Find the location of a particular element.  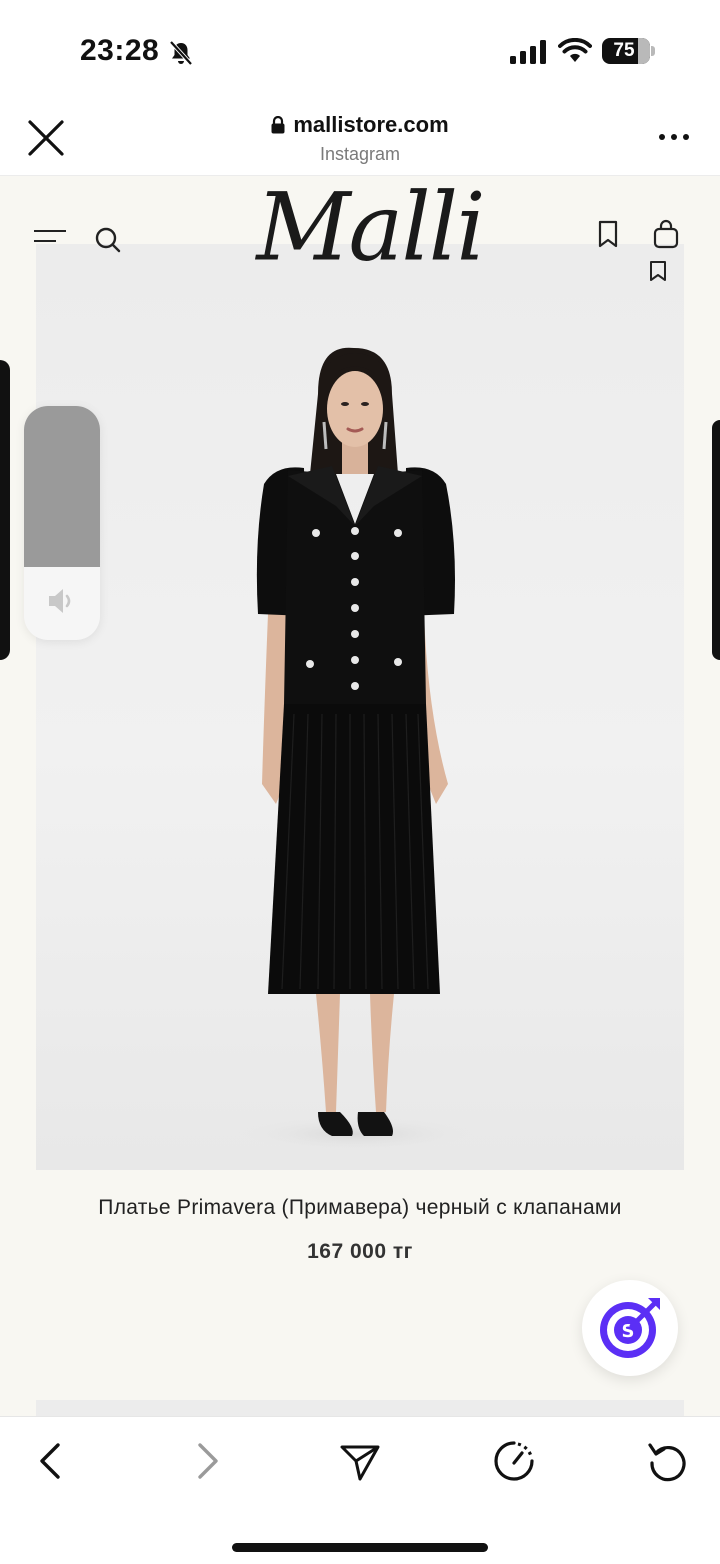

cellular-signal-icon is located at coordinates (528, 52).